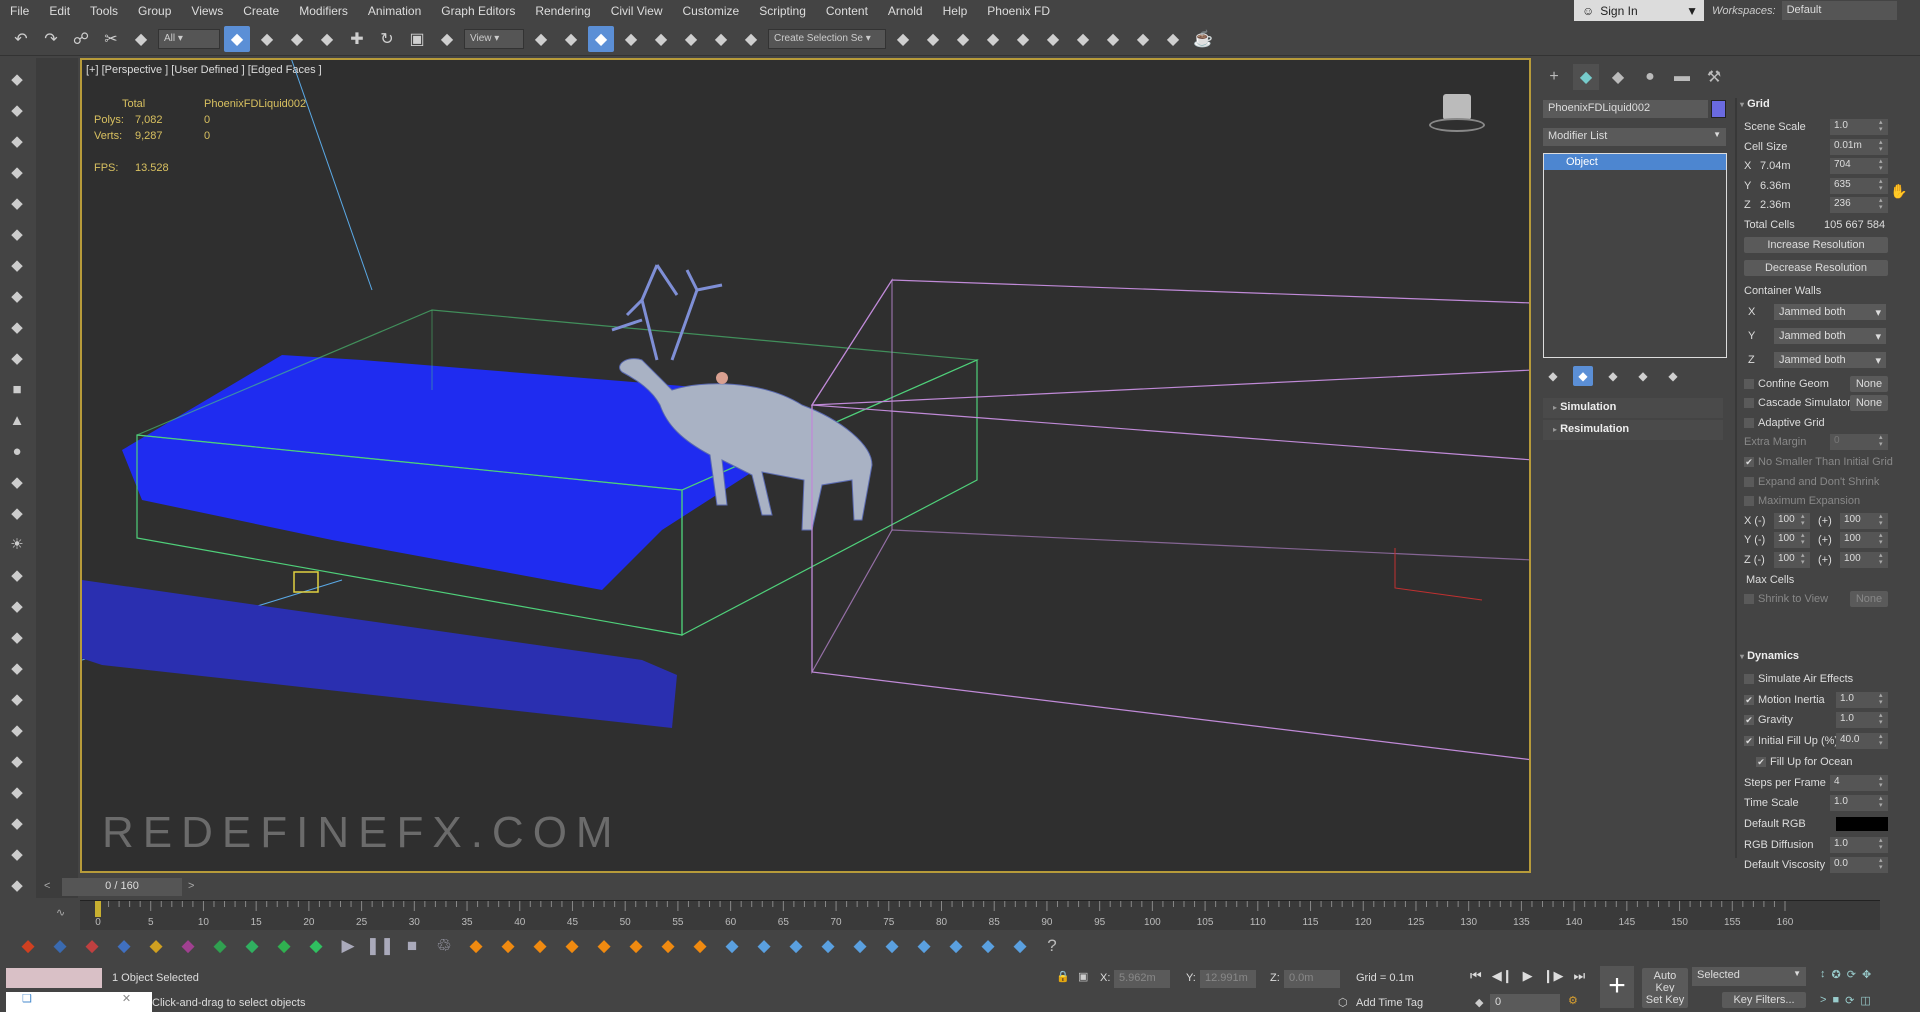  What do you see at coordinates (782, 11) in the screenshot?
I see `menu-scripting: Scripting` at bounding box center [782, 11].